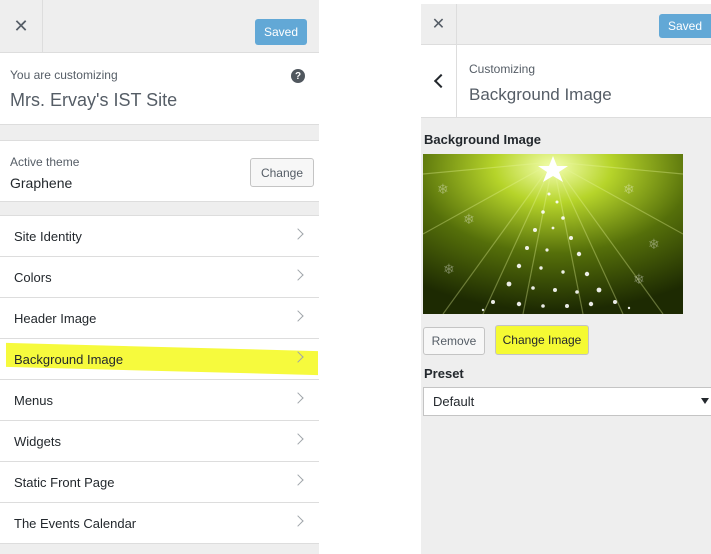 Image resolution: width=711 pixels, height=554 pixels. What do you see at coordinates (705, 401) in the screenshot?
I see `dropdown-caret-icon` at bounding box center [705, 401].